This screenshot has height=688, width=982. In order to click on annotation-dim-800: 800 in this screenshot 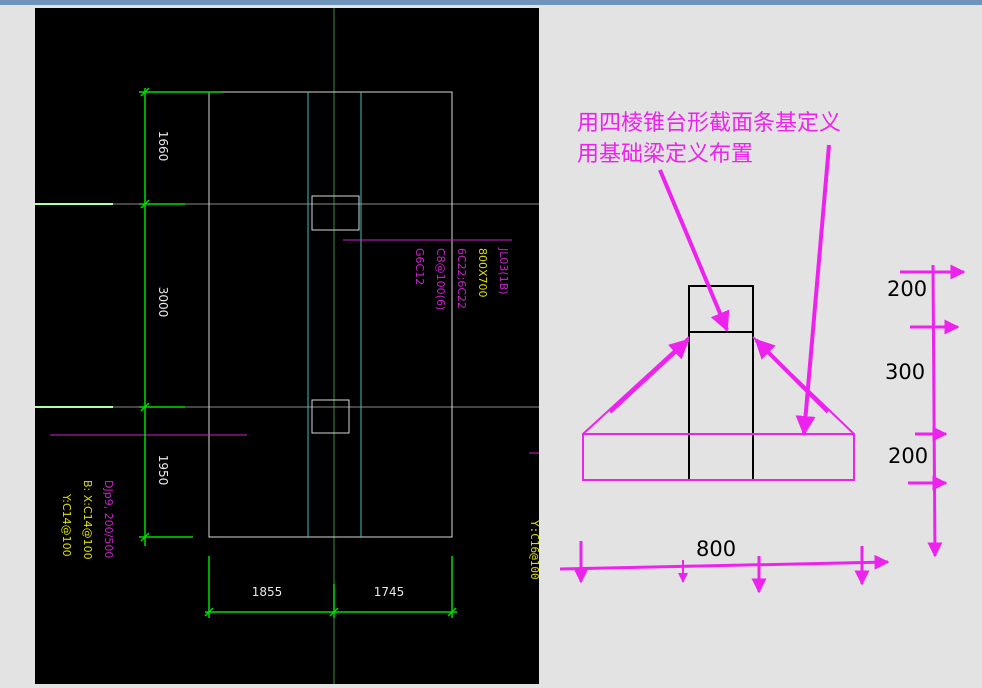, I will do `click(716, 549)`.